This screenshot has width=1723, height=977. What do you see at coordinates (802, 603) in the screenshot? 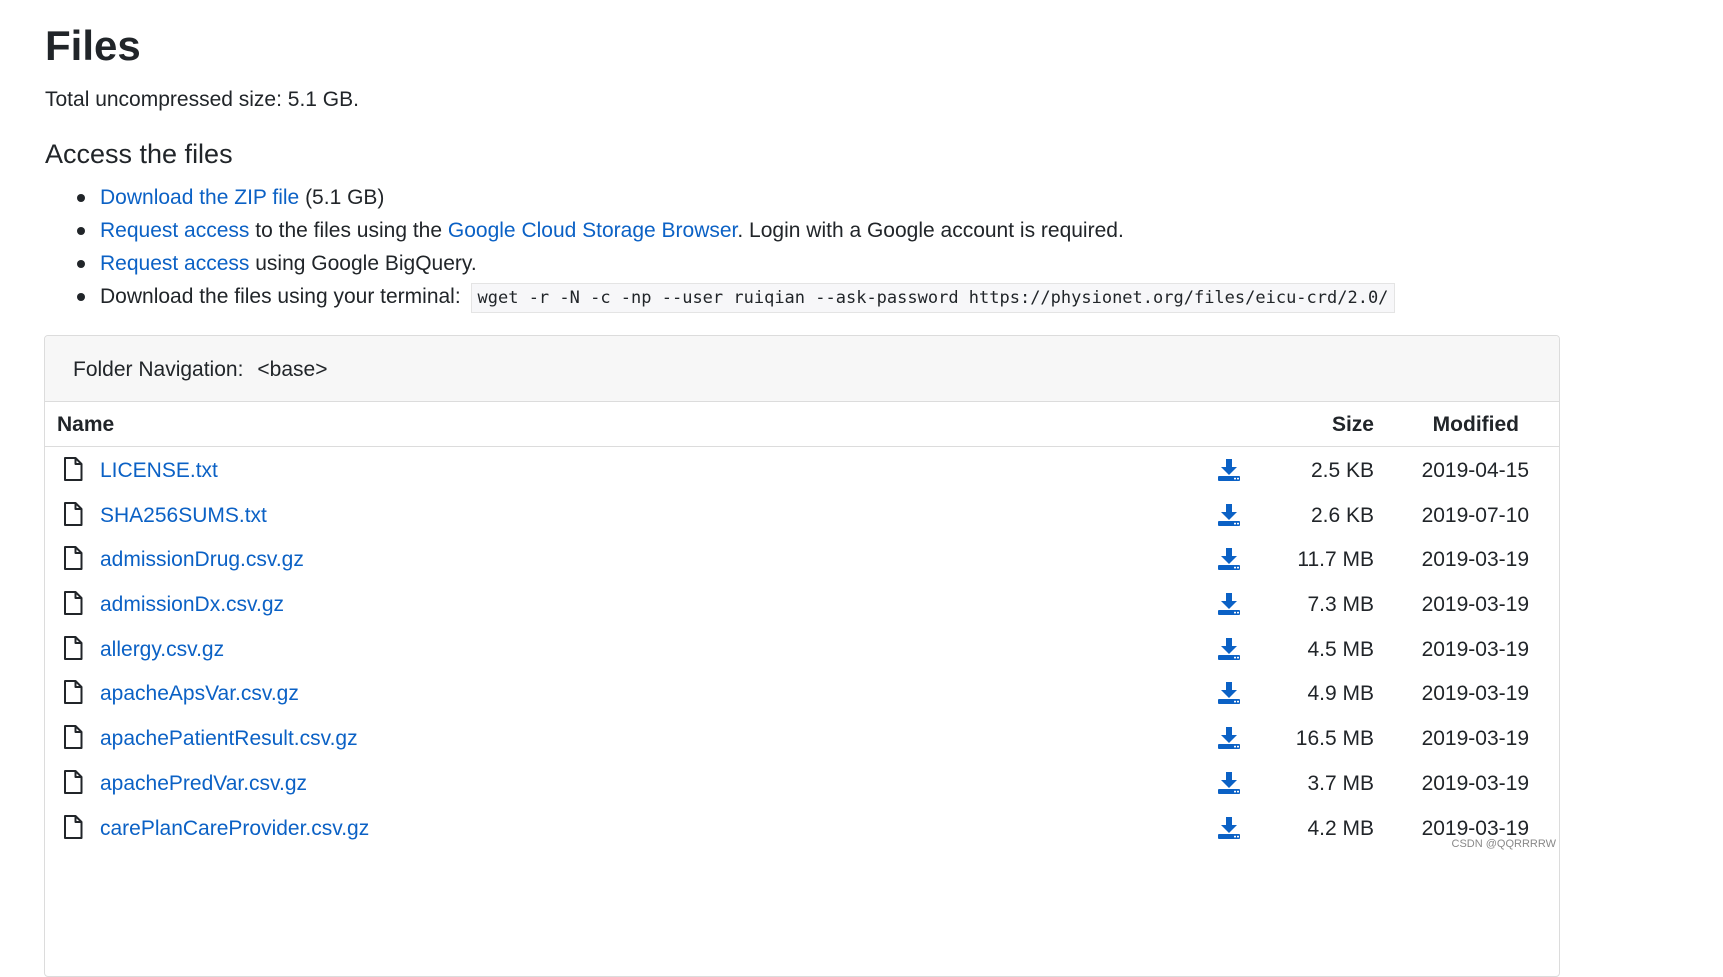
I see `file-row: admissionDx.csv.gz 7.3 MB 2019-03-19` at bounding box center [802, 603].